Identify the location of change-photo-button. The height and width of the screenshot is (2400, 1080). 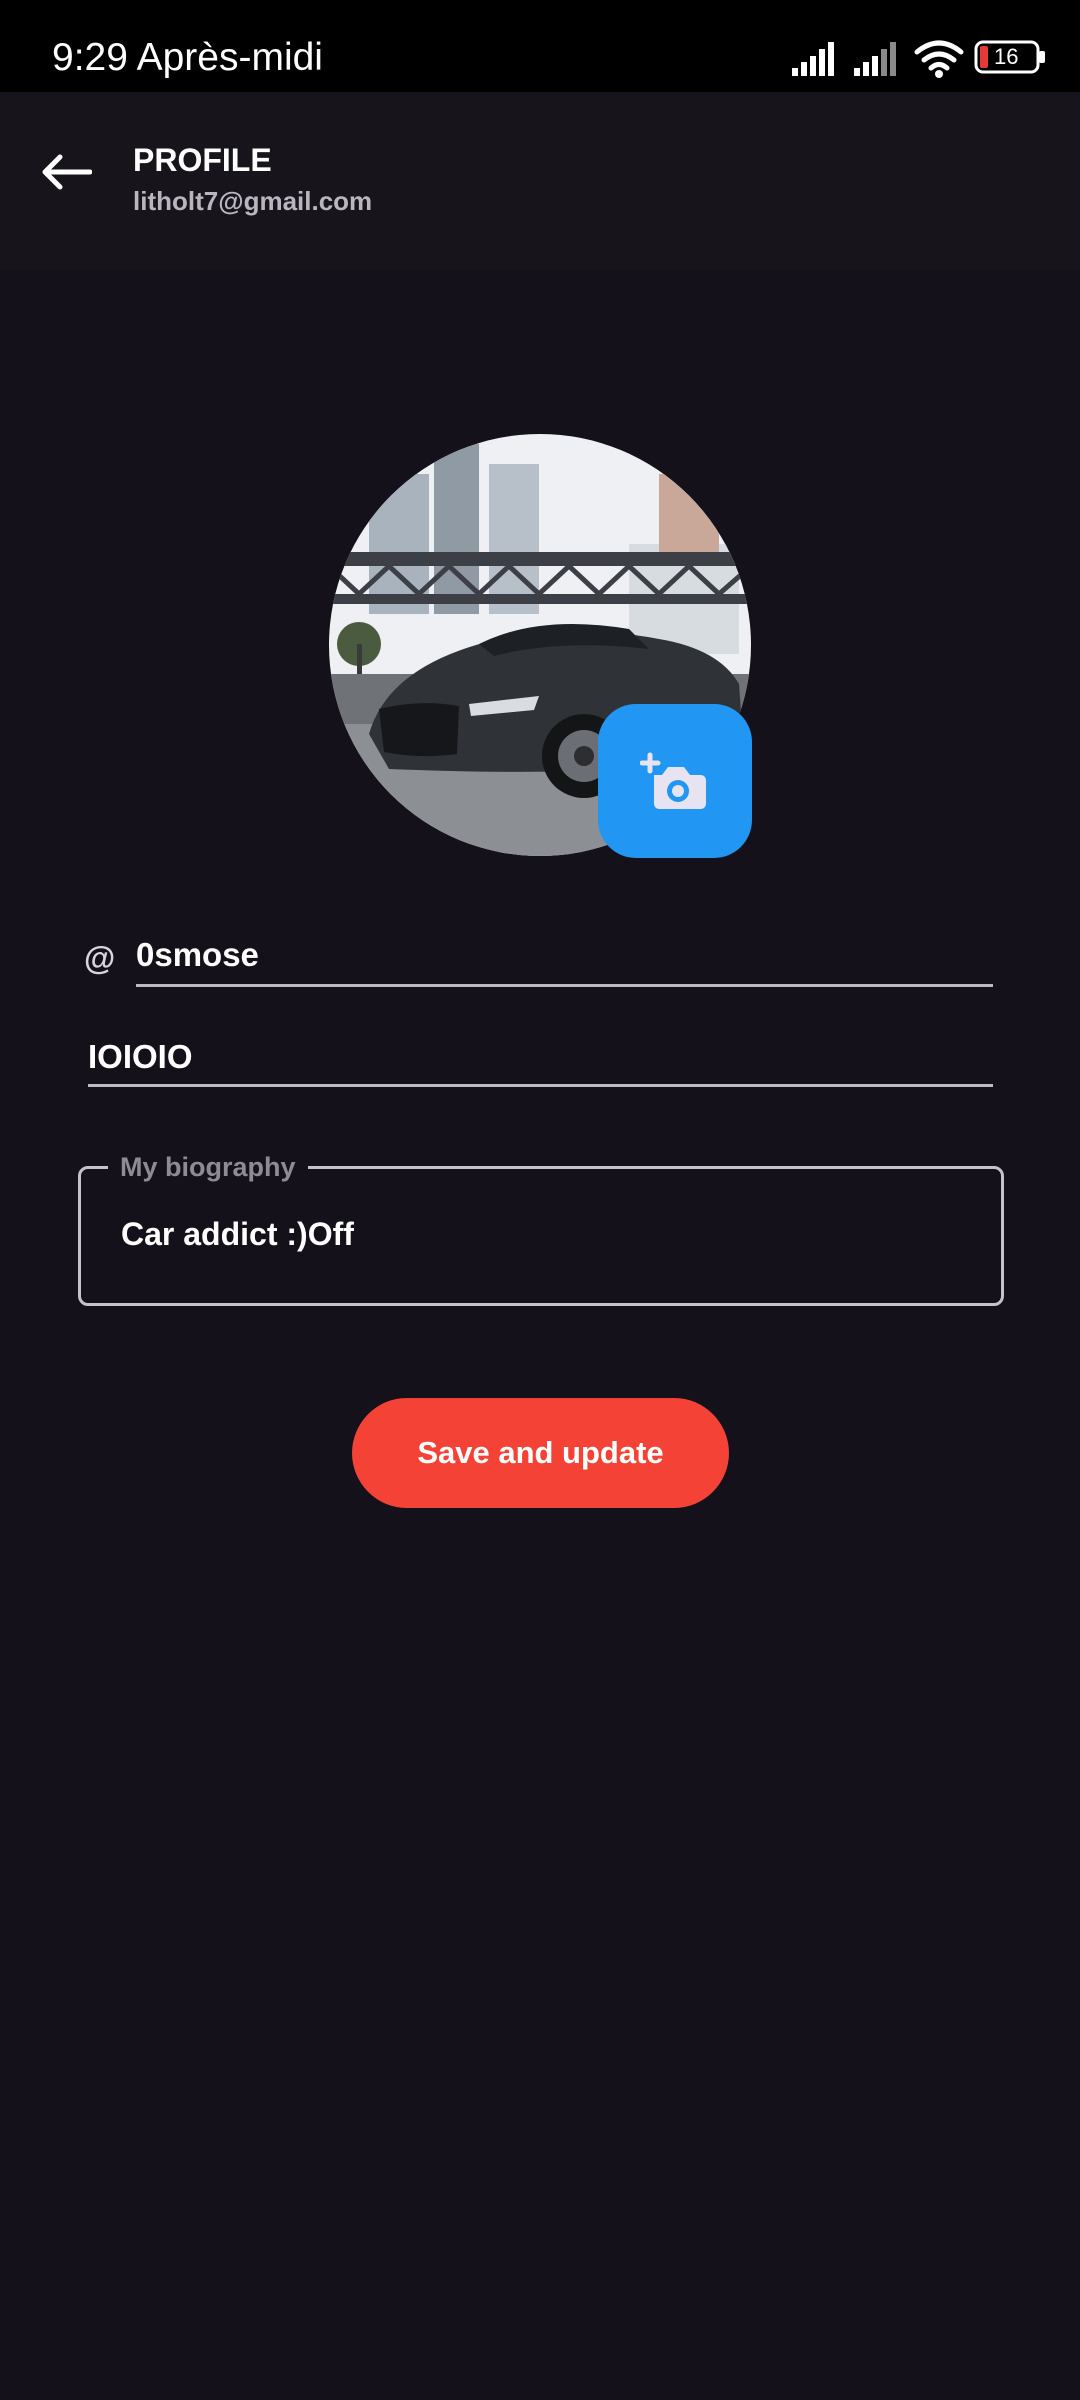
(675, 781).